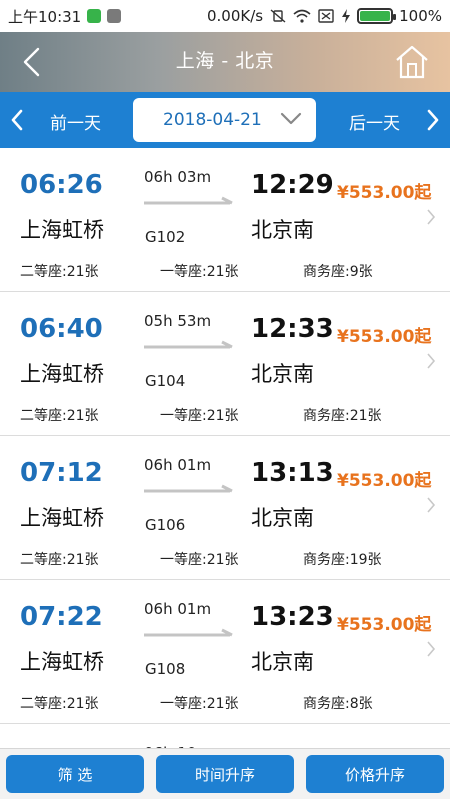  I want to click on arrival-time: 12:33, so click(292, 329).